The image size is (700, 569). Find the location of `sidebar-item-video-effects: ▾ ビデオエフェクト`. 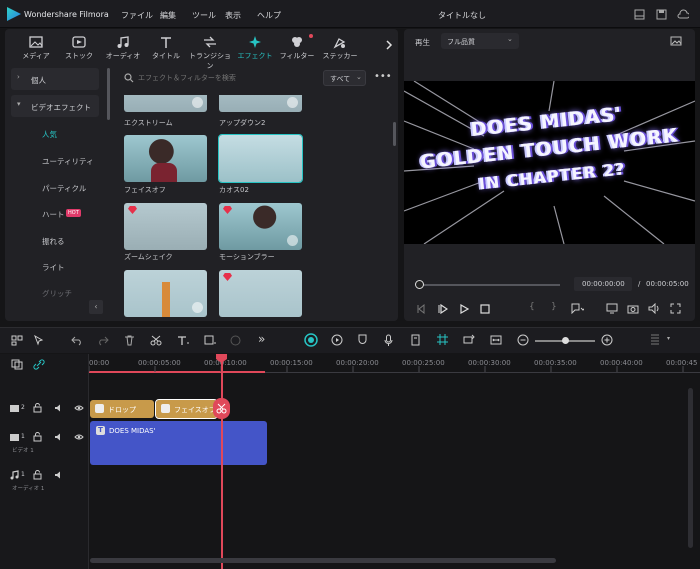

sidebar-item-video-effects: ▾ ビデオエフェクト is located at coordinates (55, 106).